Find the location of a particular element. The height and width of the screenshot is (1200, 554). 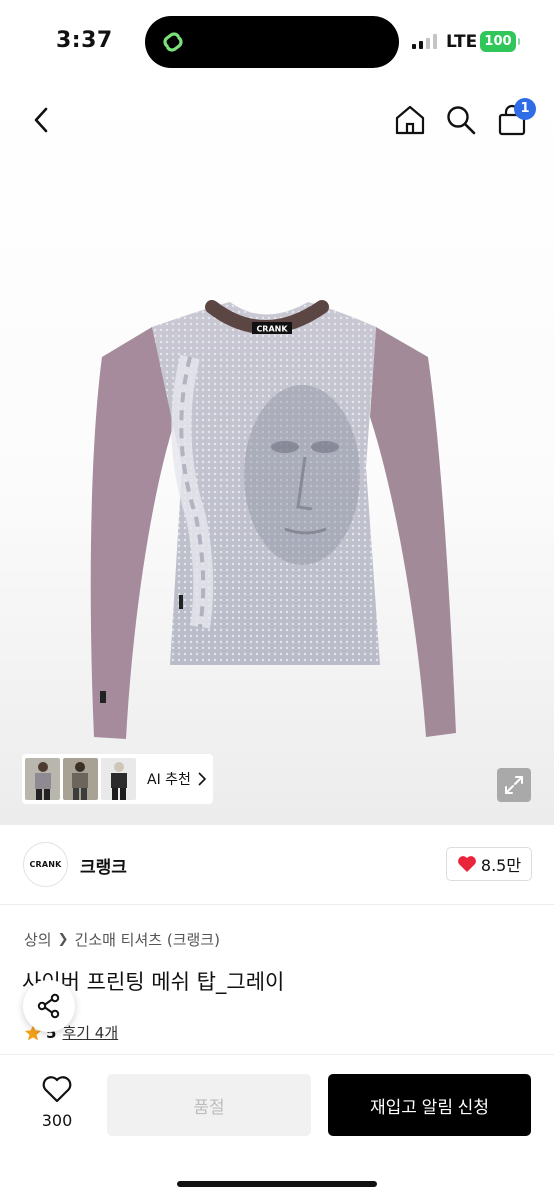

home-button is located at coordinates (410, 120).